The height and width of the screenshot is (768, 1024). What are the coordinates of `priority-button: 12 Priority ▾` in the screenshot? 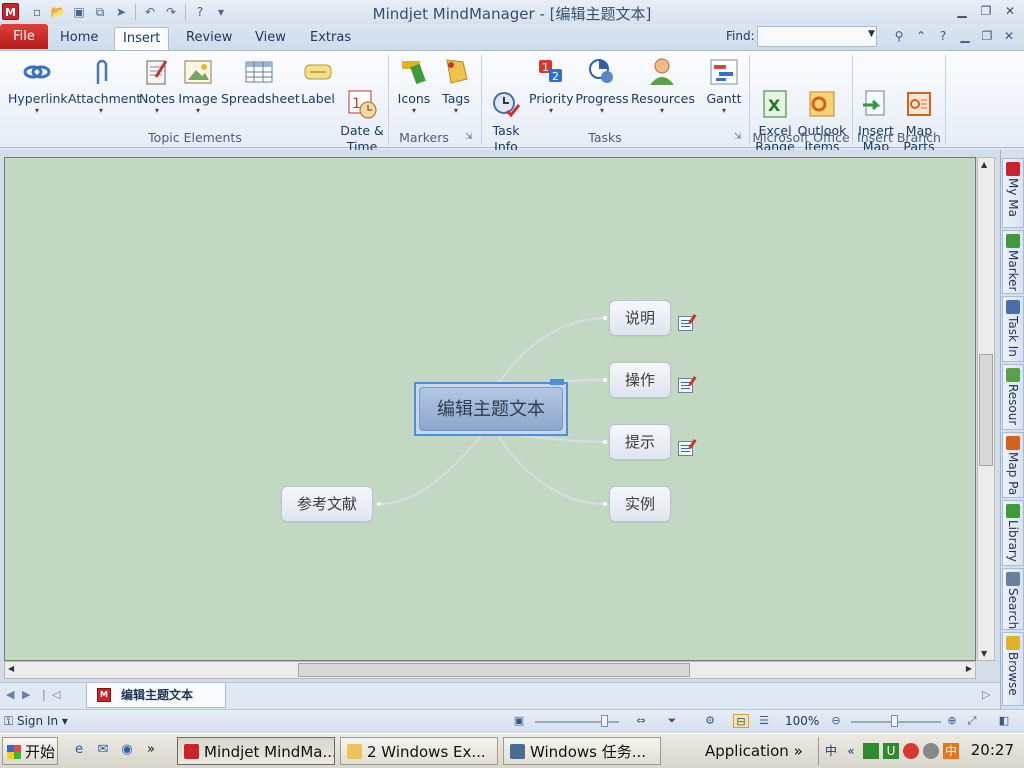 It's located at (551, 86).